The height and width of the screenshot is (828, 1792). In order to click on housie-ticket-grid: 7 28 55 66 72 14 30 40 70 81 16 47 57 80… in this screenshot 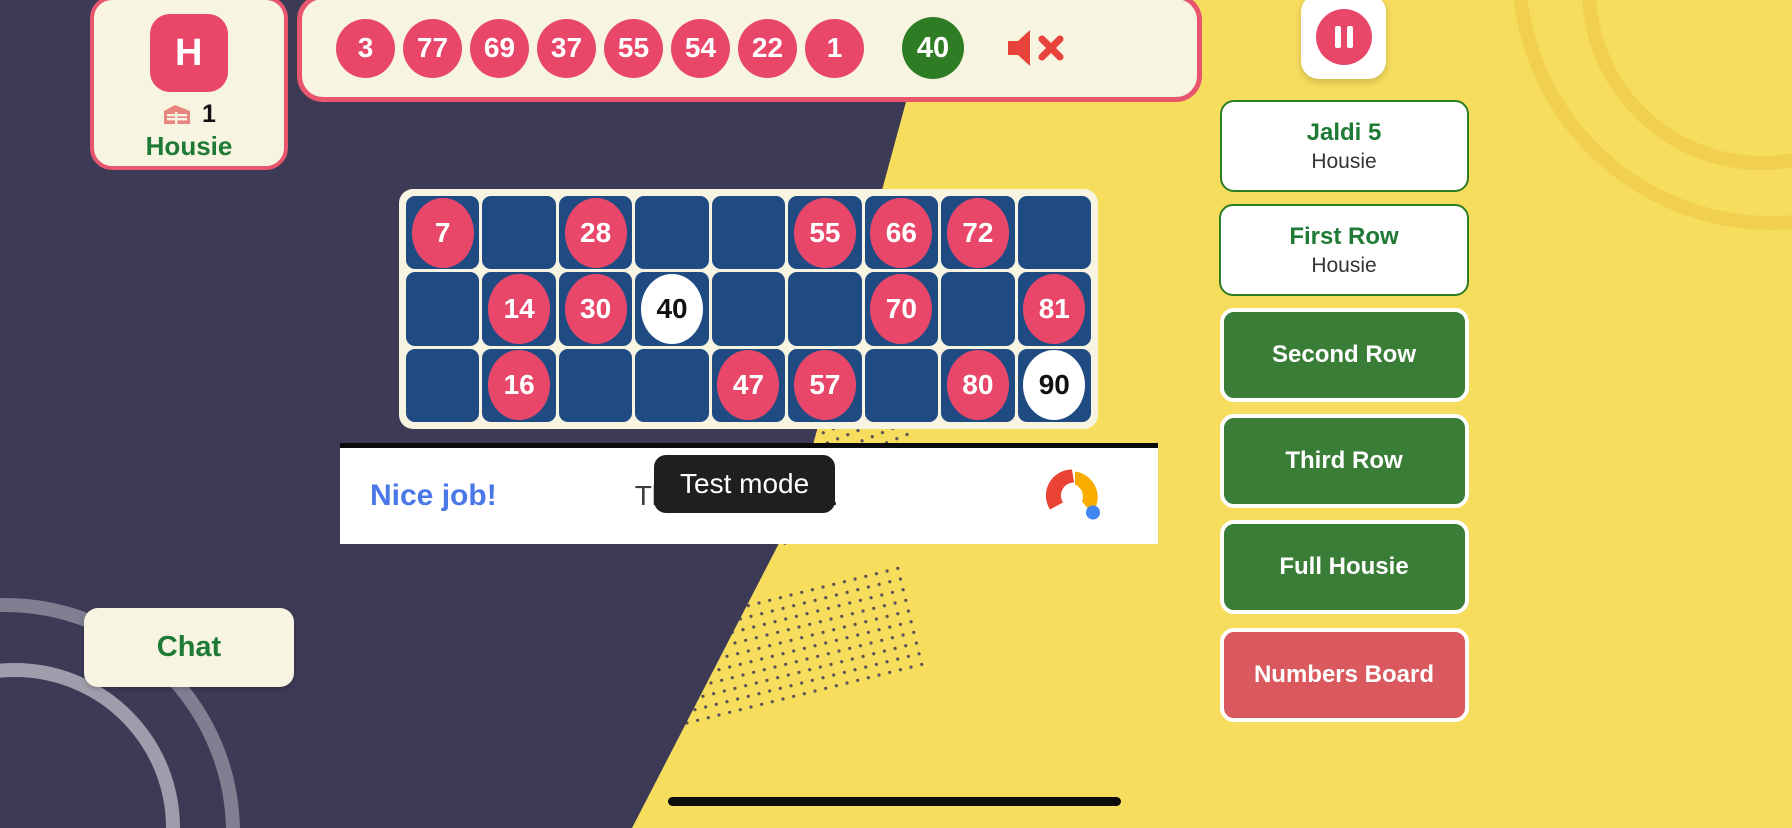, I will do `click(748, 309)`.